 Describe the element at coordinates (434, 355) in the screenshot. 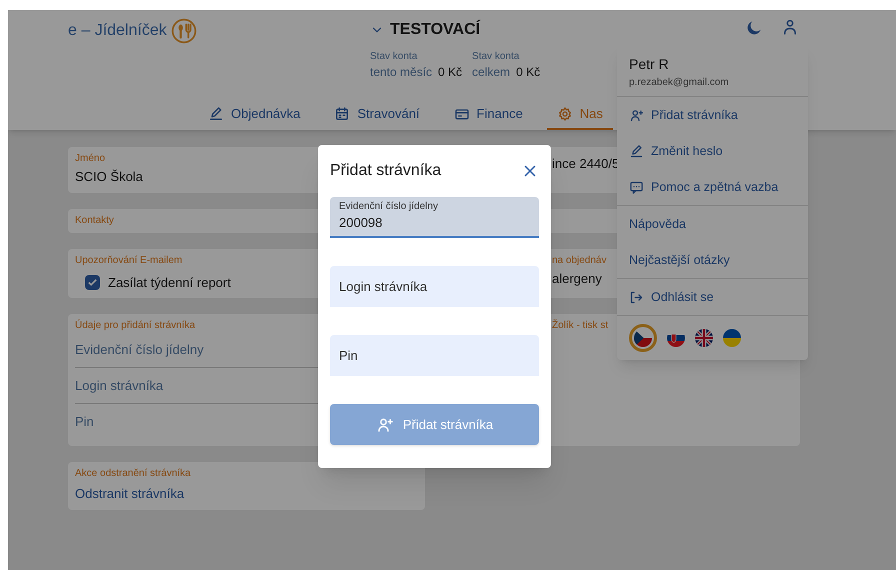

I see `input-field: Pin` at that location.